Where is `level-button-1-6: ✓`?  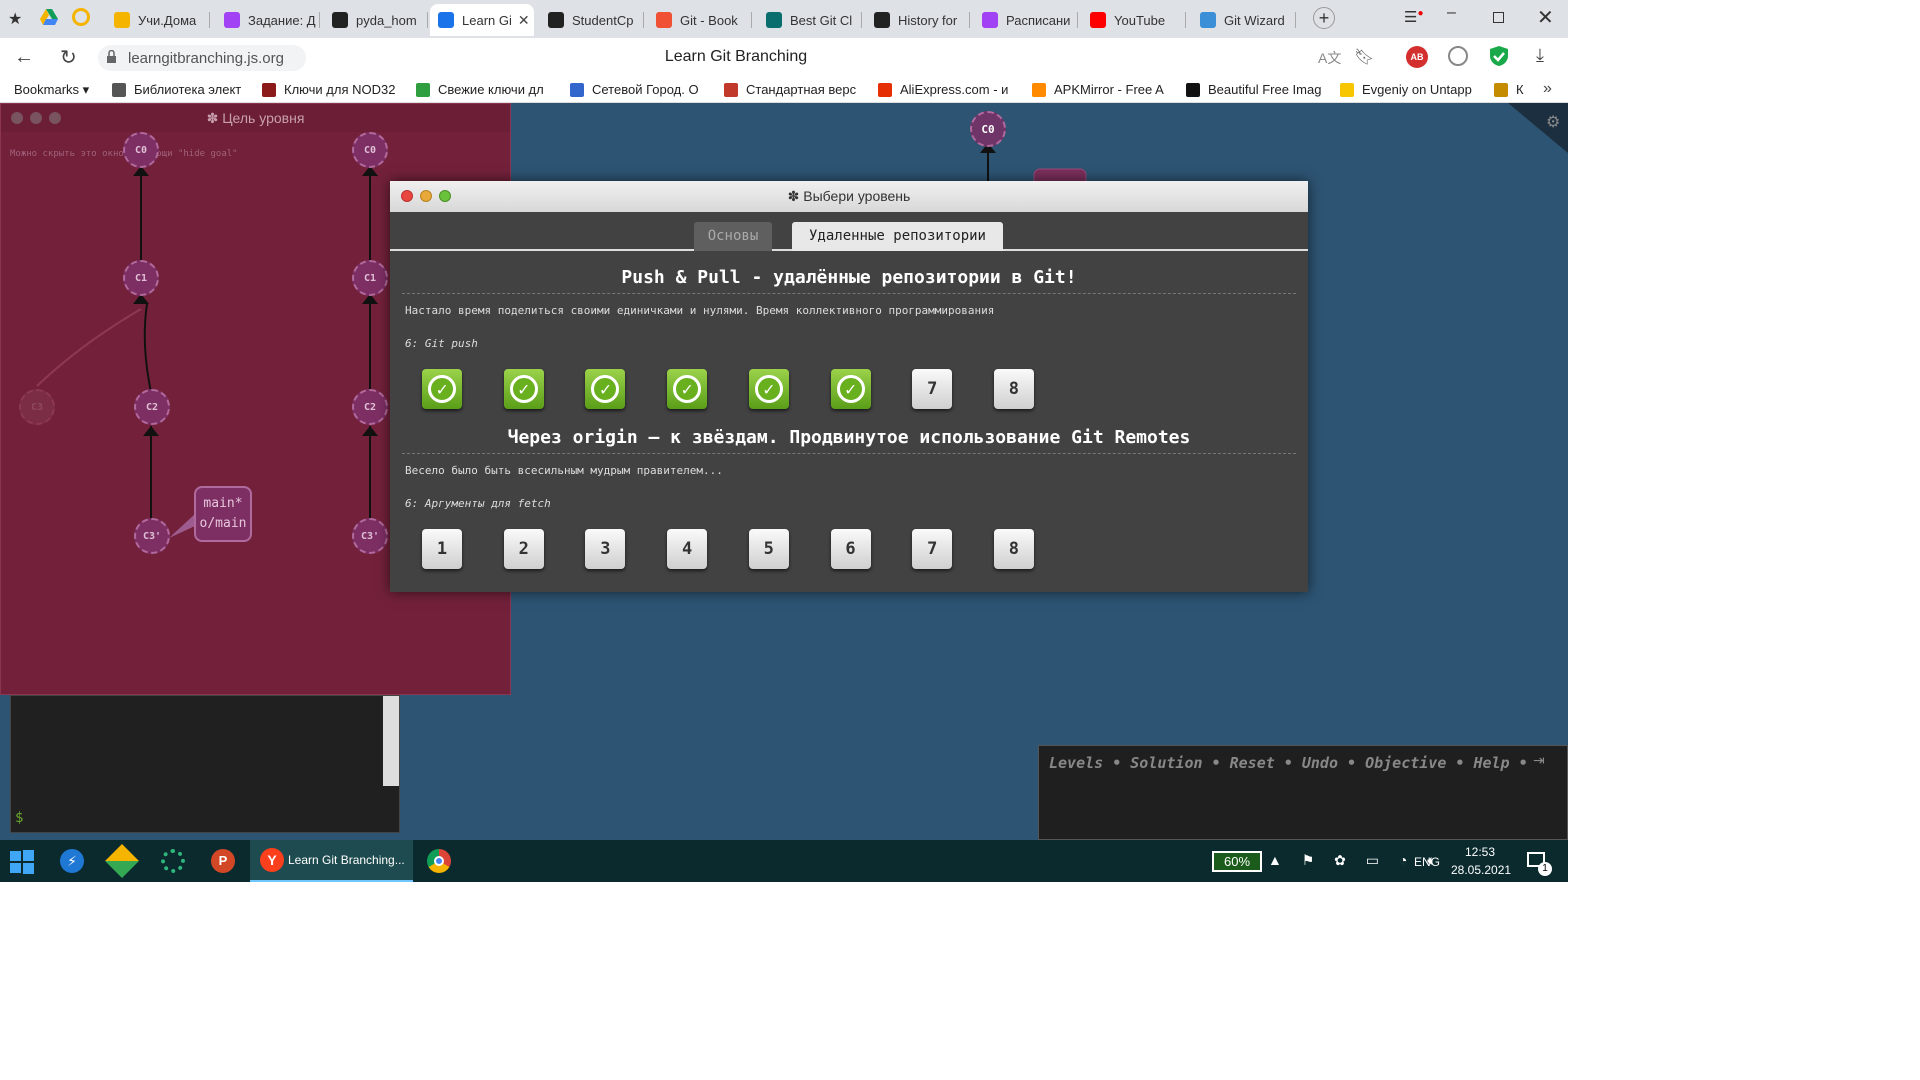
level-button-1-6: ✓ is located at coordinates (850, 389).